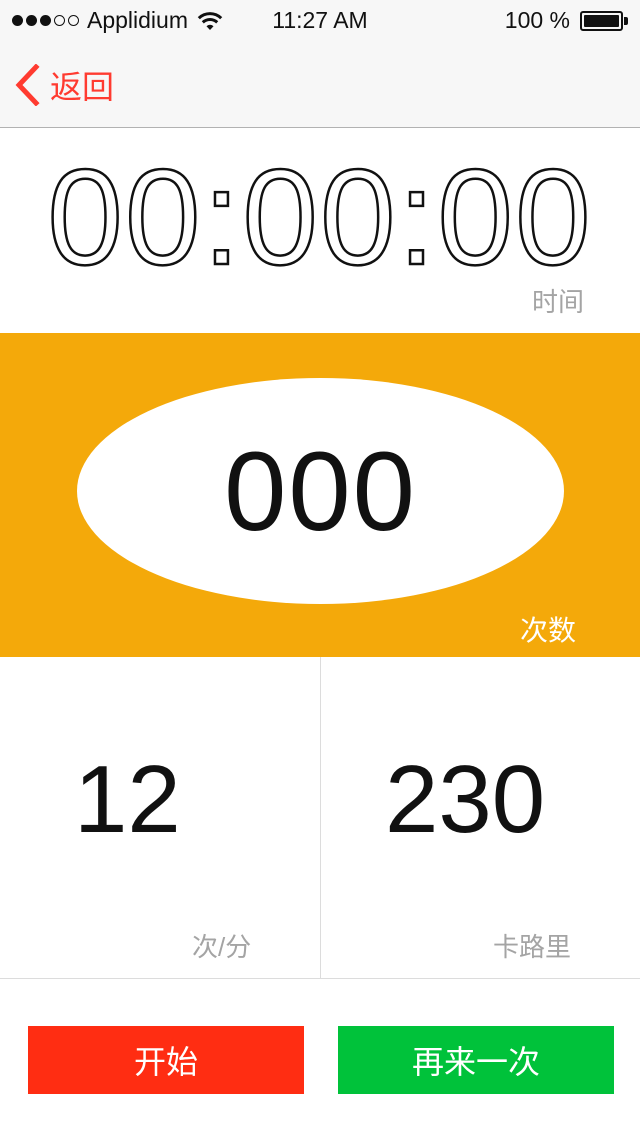  Describe the element at coordinates (27, 85) in the screenshot. I see `chevron-left-icon` at that location.